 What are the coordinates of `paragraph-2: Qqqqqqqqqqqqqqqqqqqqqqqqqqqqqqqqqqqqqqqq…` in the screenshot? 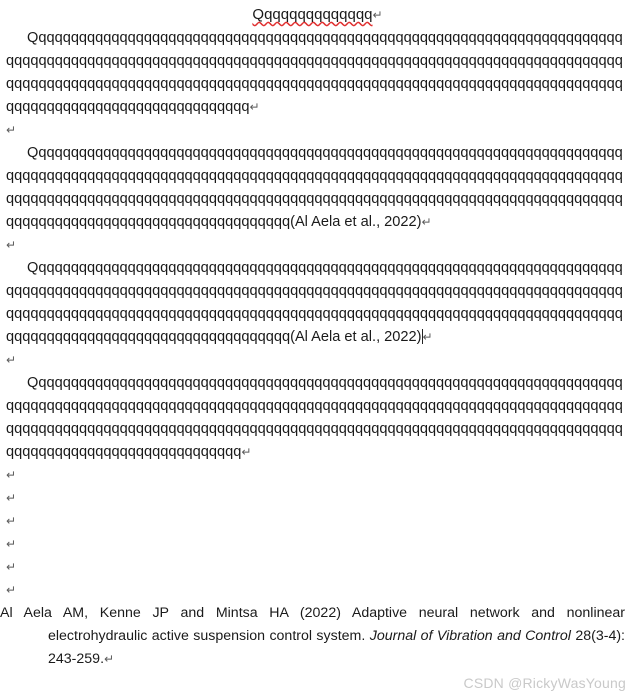 It's located at (317, 188).